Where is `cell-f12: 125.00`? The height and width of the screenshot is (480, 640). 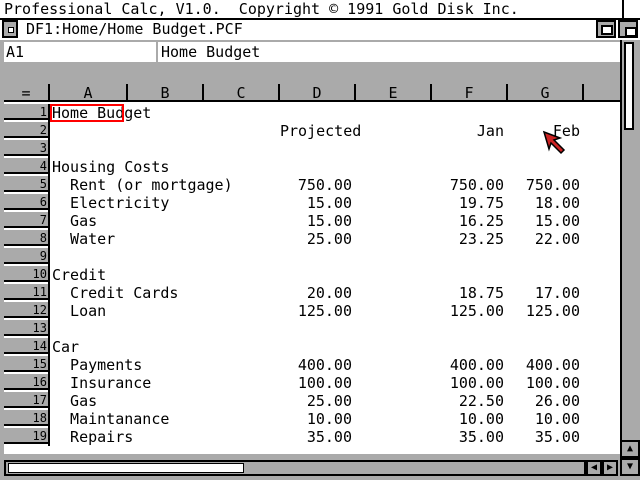 cell-f12: 125.00 is located at coordinates (468, 311).